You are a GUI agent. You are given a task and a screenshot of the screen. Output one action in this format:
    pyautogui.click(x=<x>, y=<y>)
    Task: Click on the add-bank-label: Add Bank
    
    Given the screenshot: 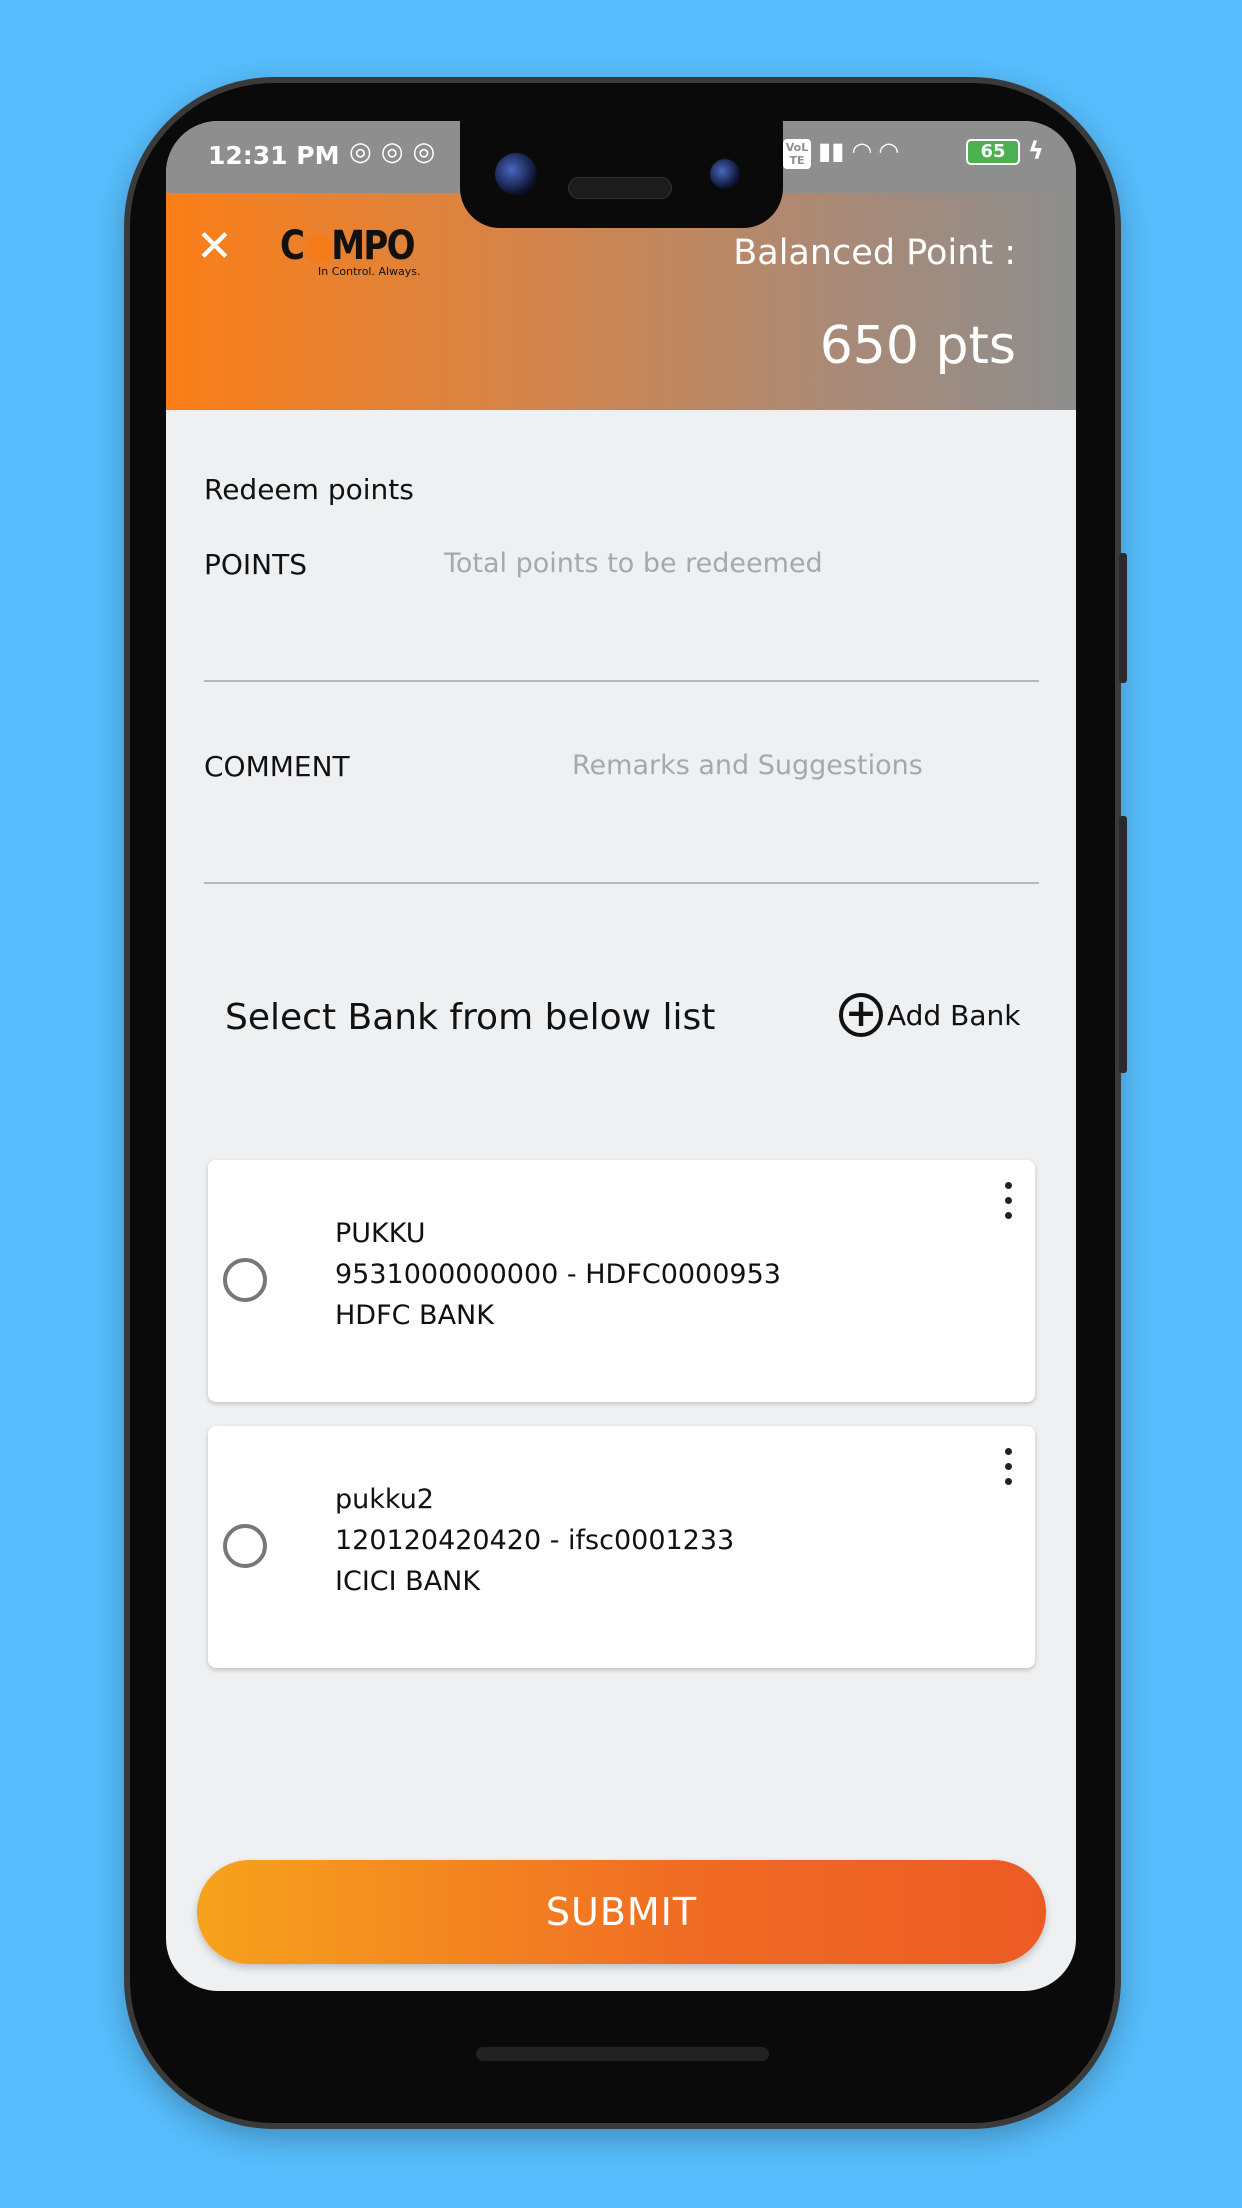 What is the action you would take?
    pyautogui.click(x=954, y=1015)
    